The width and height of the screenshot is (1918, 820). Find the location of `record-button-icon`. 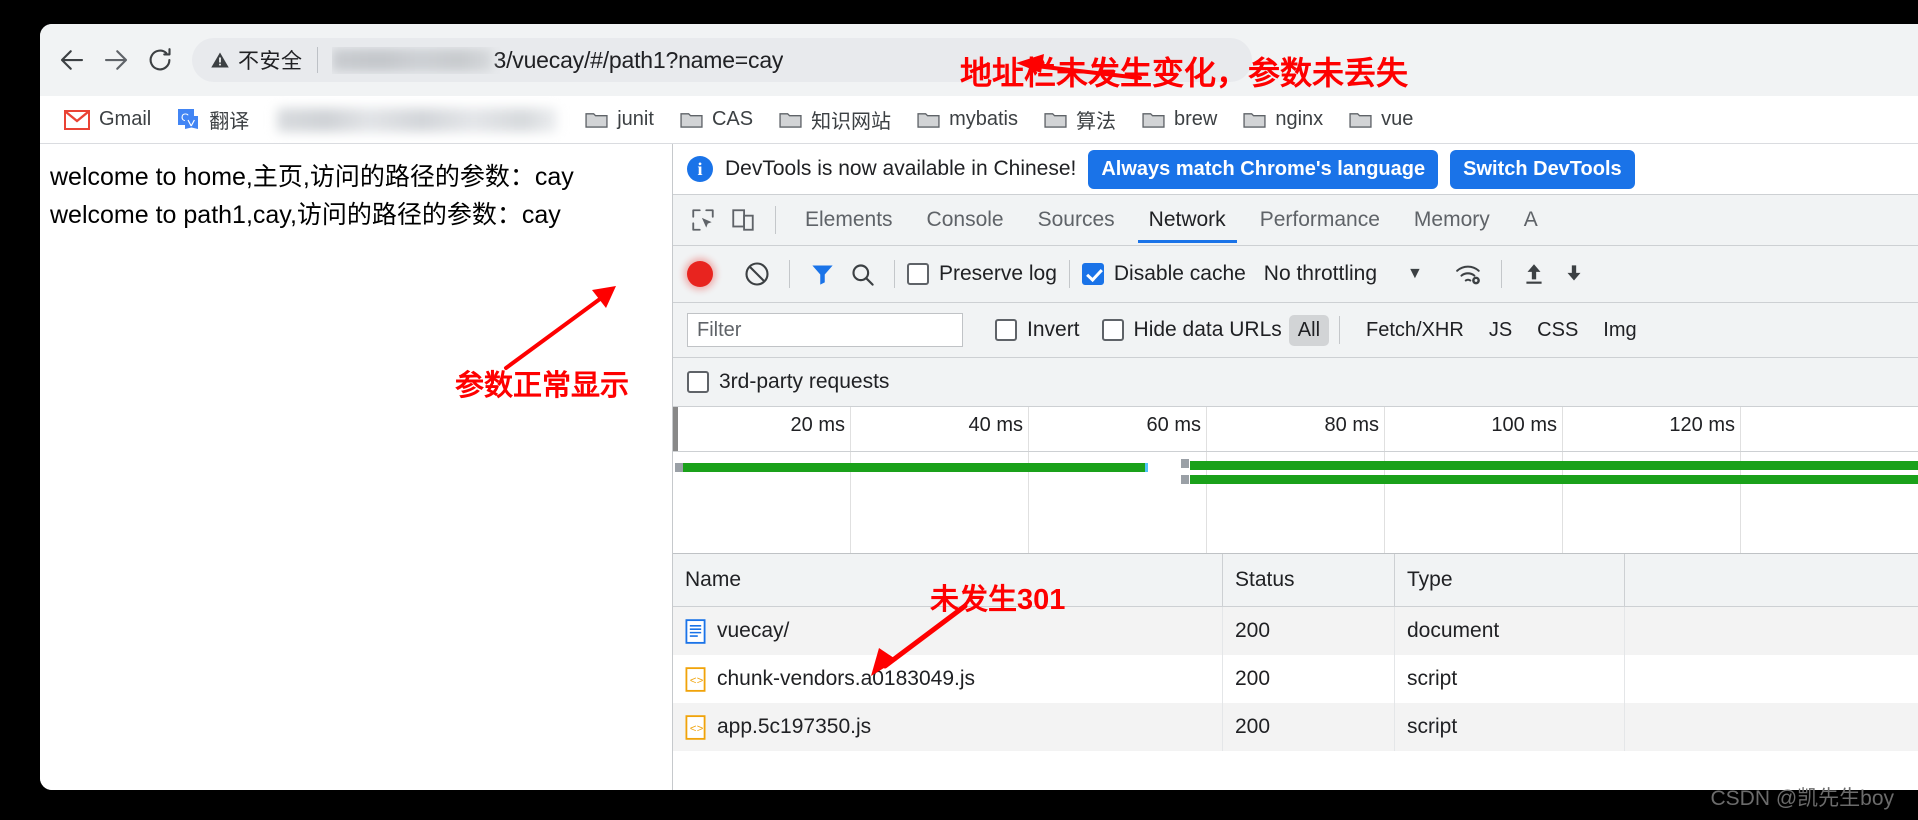

record-button-icon is located at coordinates (700, 274).